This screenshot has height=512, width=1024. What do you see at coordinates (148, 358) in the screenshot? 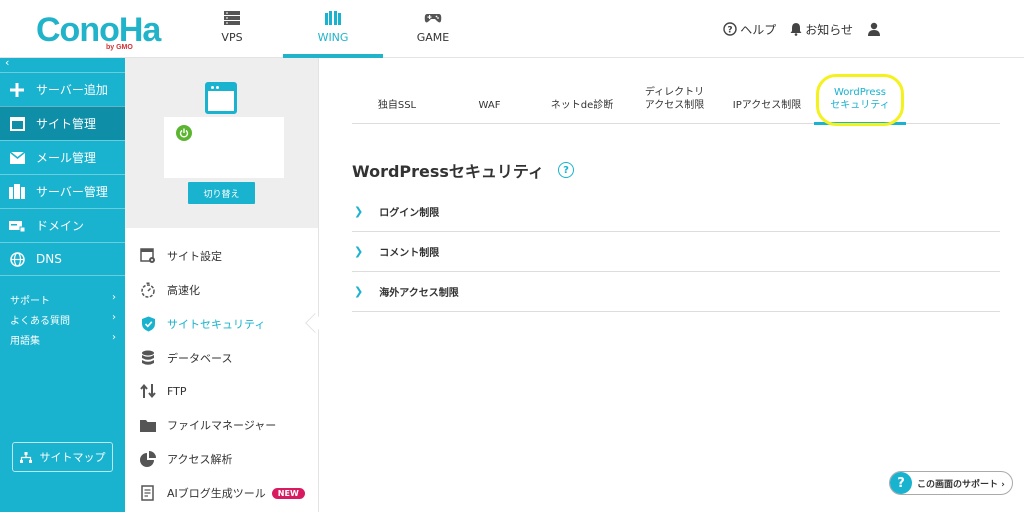
I see `database-icon` at bounding box center [148, 358].